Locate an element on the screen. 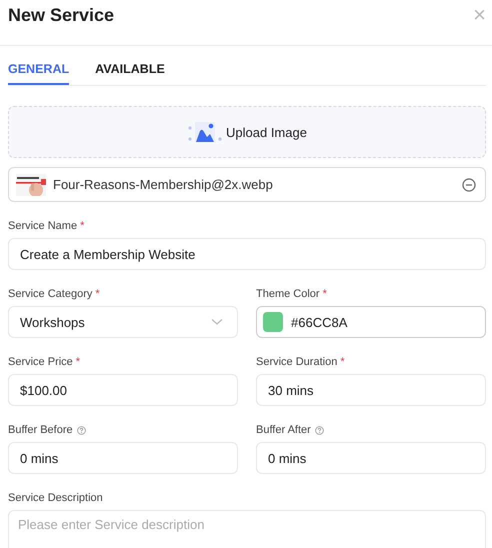 This screenshot has height=548, width=492. file-name: Four-Reasons-Membership@2x.webp is located at coordinates (163, 184).